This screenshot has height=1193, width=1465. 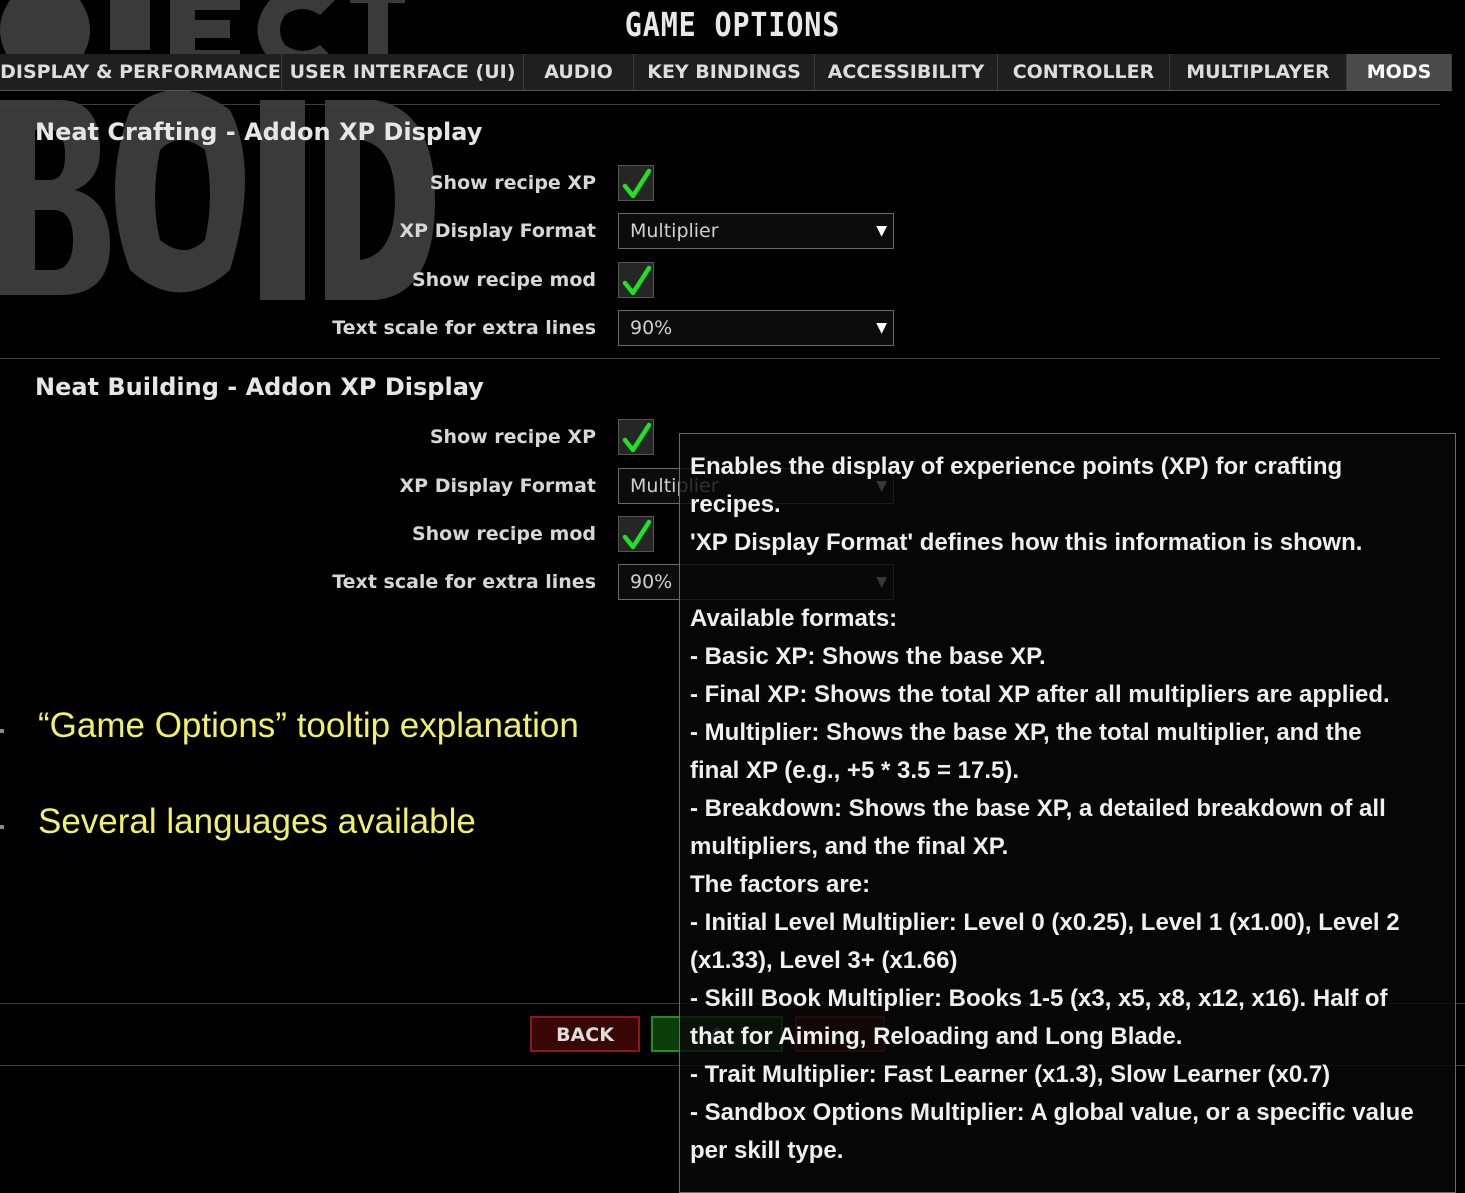 What do you see at coordinates (1258, 72) in the screenshot?
I see `tab-multiplayer: MULTIPLAYER` at bounding box center [1258, 72].